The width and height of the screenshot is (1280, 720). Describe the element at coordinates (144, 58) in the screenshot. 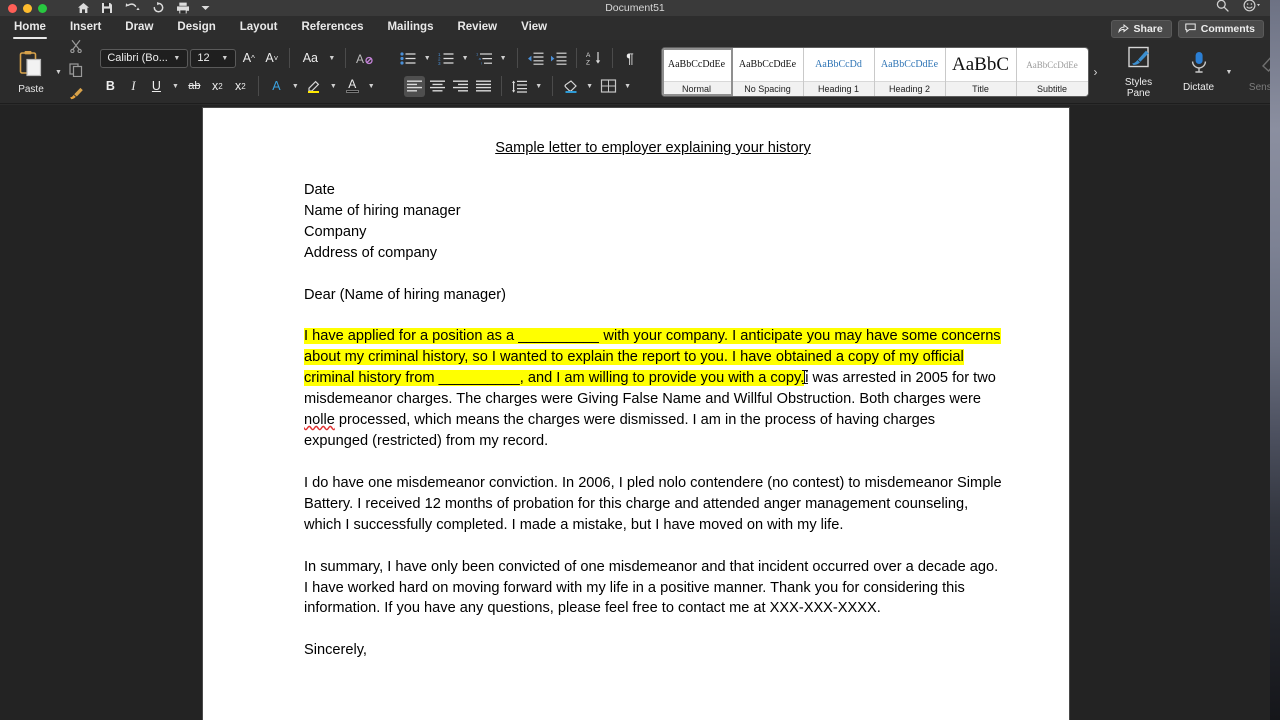

I see `font-name-select: Calibri (Bo... ▼` at that location.